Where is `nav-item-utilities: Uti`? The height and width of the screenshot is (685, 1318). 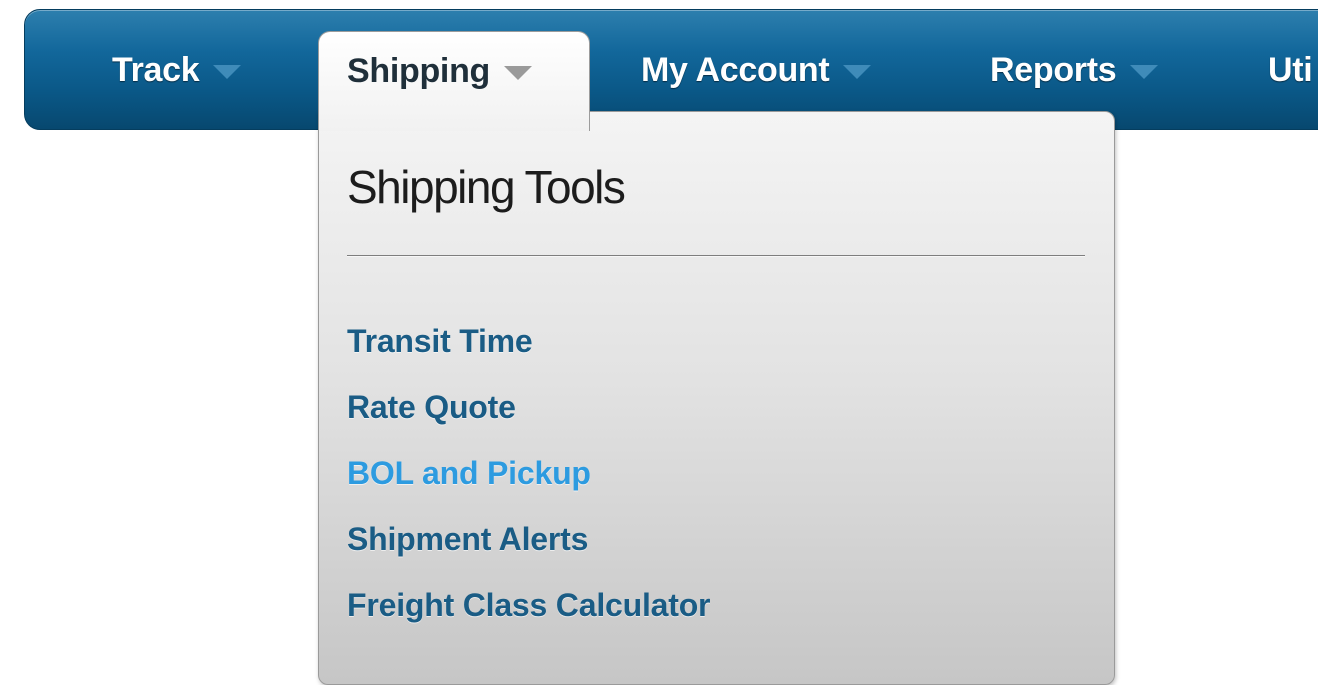
nav-item-utilities: Uti is located at coordinates (1290, 69).